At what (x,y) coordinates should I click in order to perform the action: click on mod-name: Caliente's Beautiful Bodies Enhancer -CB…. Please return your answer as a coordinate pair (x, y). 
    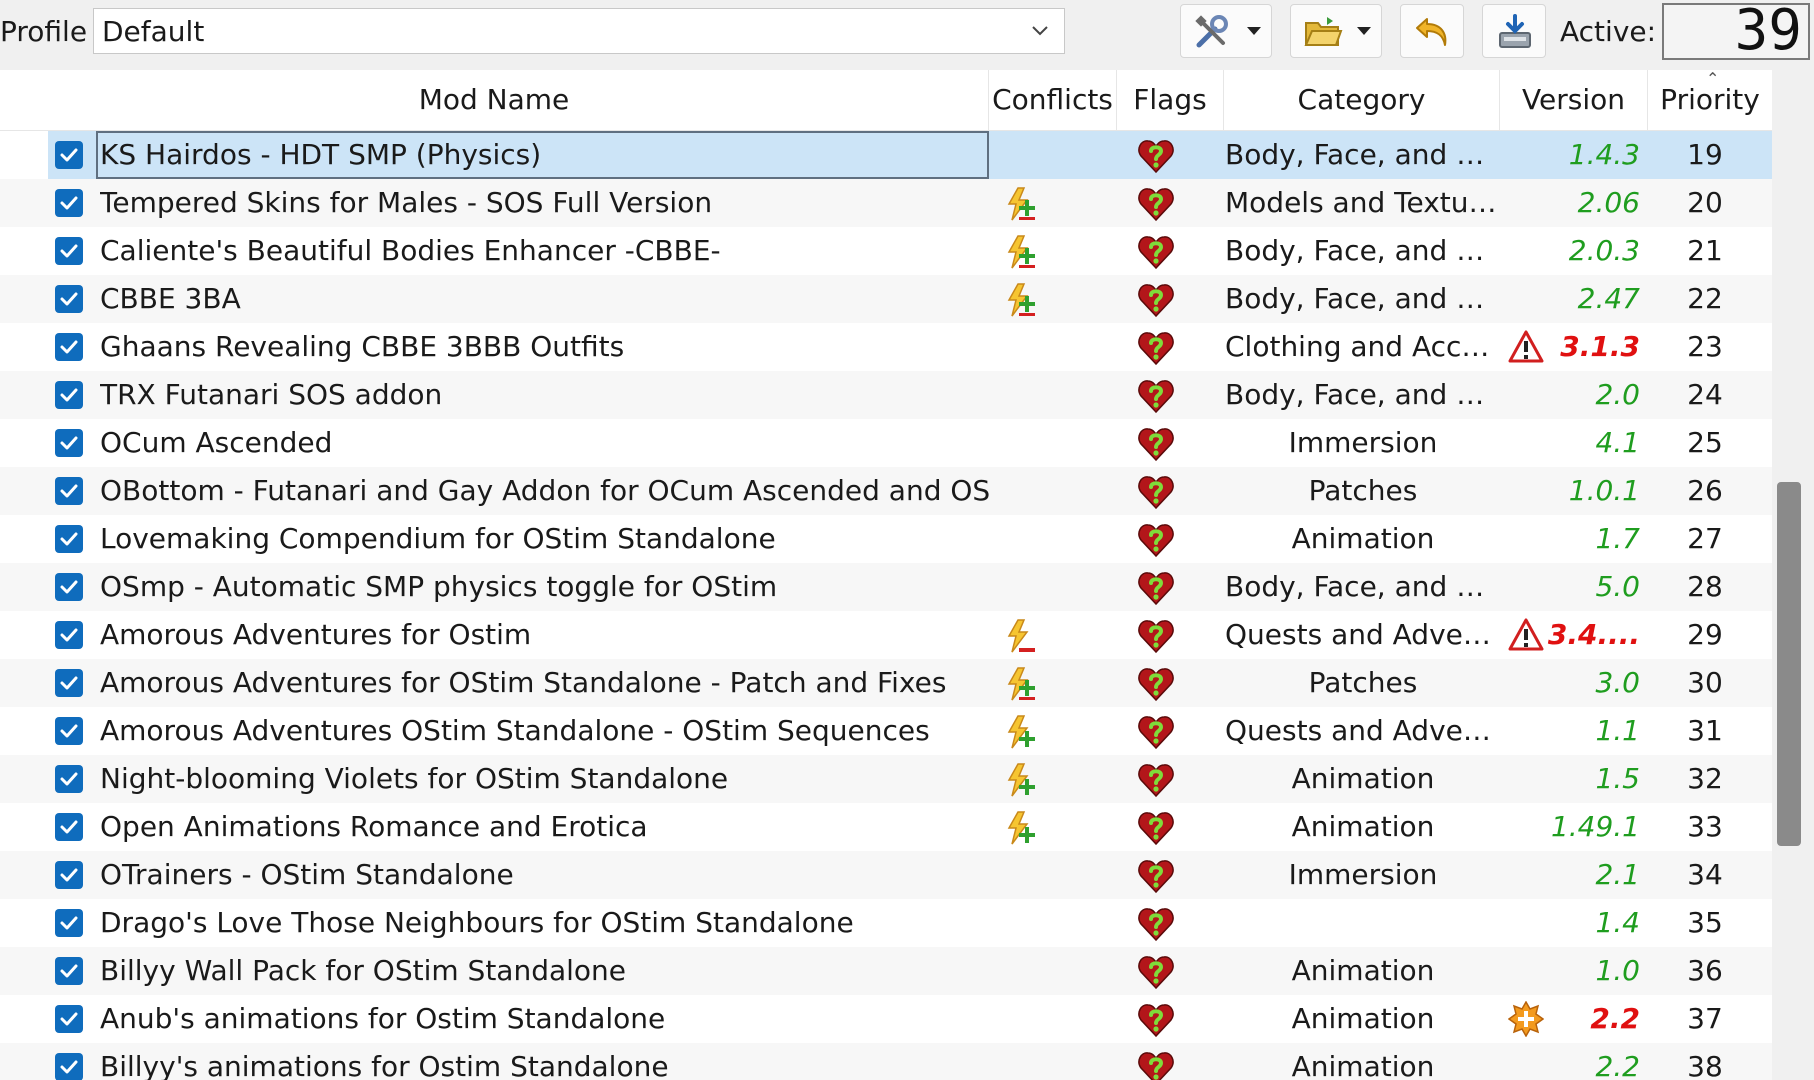
    Looking at the image, I should click on (410, 250).